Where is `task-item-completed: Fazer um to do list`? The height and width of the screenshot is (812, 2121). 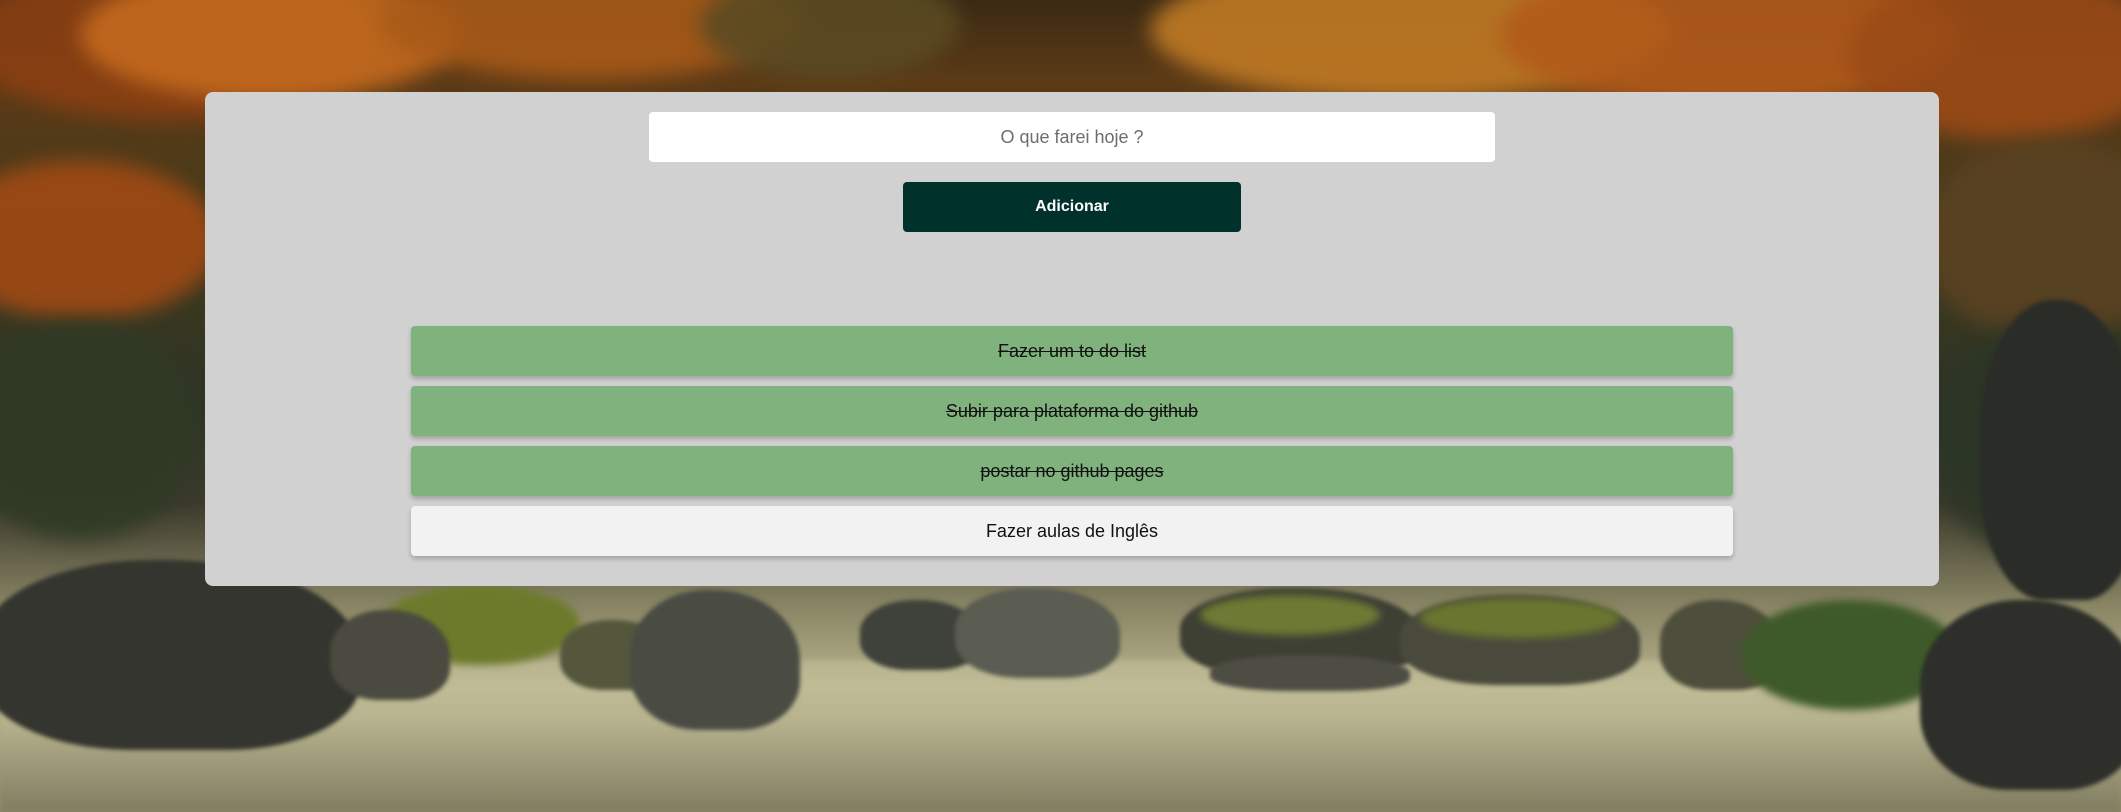 task-item-completed: Fazer um to do list is located at coordinates (1072, 351).